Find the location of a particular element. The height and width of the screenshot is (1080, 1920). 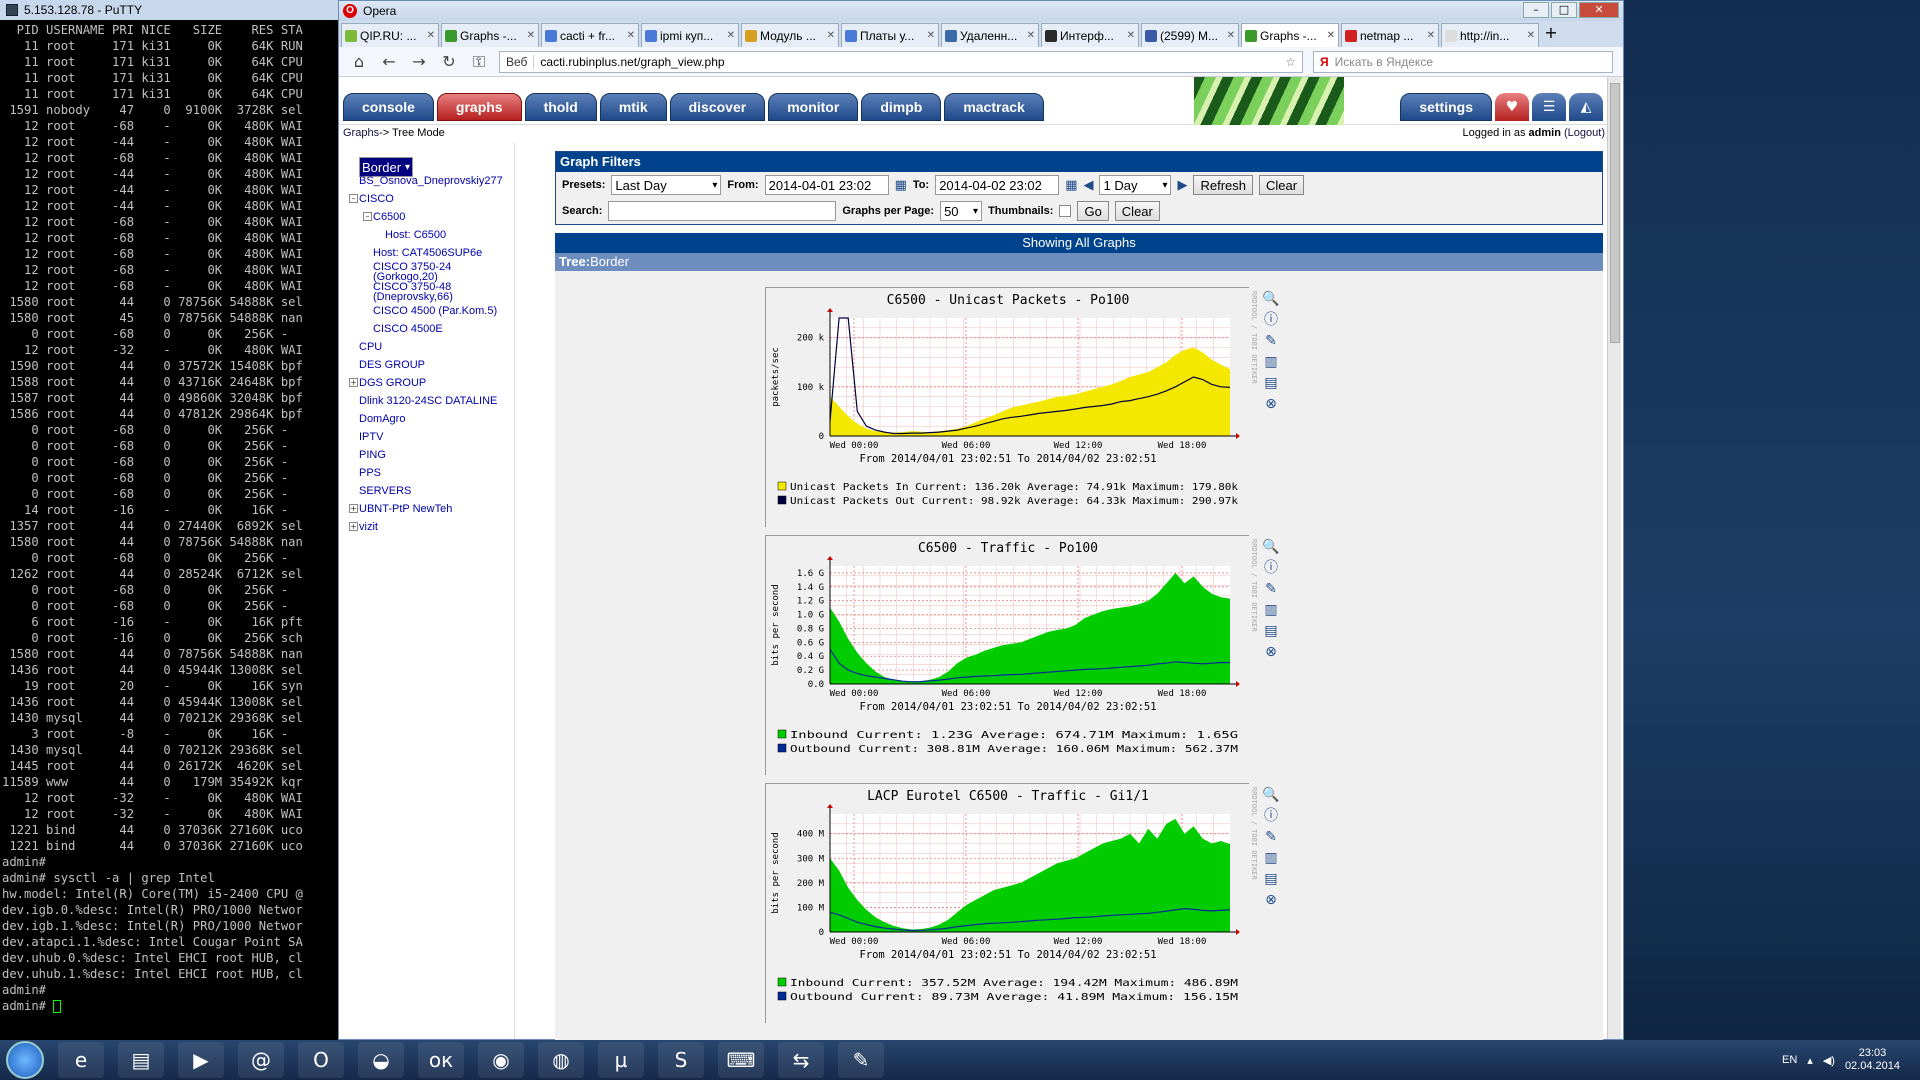

logout-link: (Logout) is located at coordinates (1584, 133).